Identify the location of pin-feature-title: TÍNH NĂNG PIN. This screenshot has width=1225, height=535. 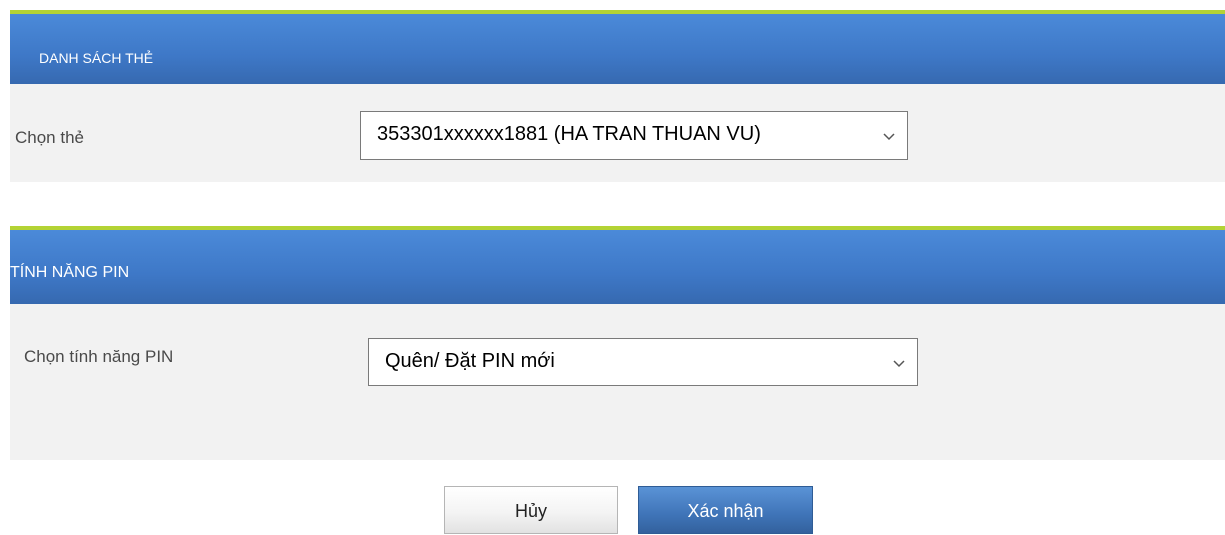
(70, 272).